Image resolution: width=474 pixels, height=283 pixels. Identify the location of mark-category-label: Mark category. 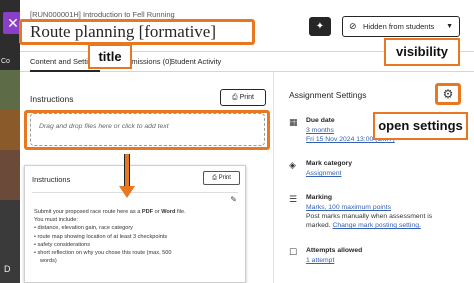
(329, 163).